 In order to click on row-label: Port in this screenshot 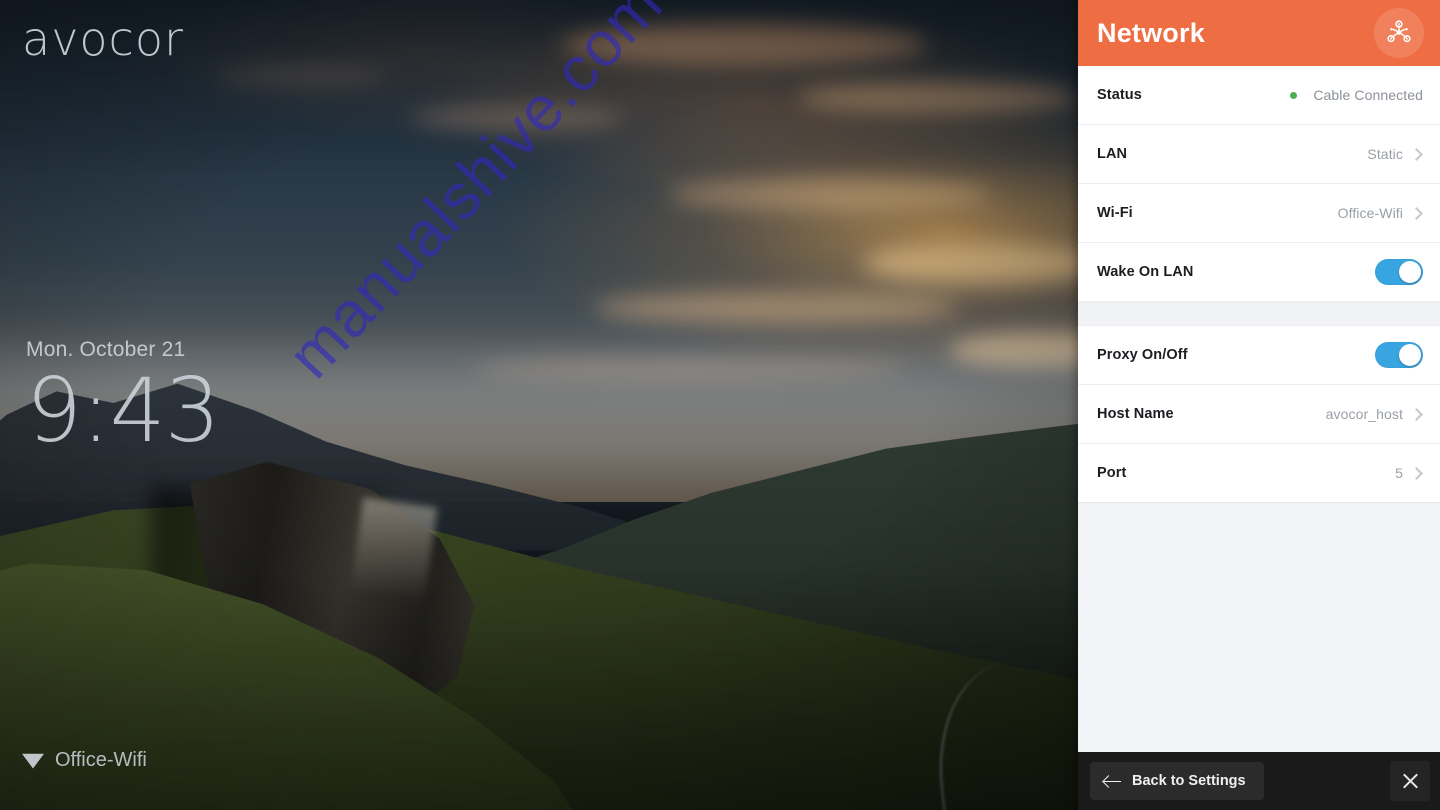, I will do `click(1112, 473)`.